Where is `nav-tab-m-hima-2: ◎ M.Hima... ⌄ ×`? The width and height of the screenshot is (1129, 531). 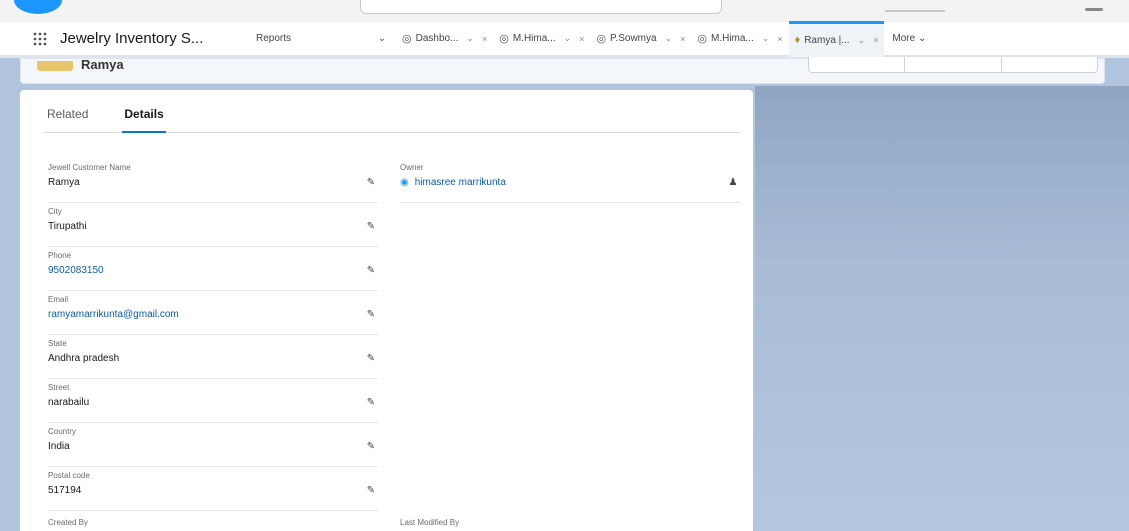
nav-tab-m-hima-2: ◎ M.Hima... ⌄ × is located at coordinates (739, 39).